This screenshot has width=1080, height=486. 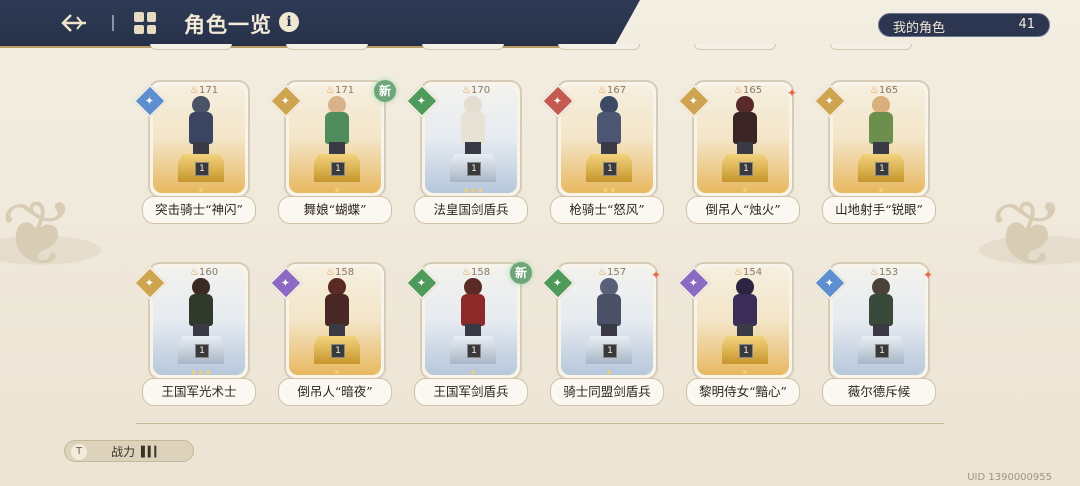 I want to click on count-value: 41, so click(x=1026, y=24).